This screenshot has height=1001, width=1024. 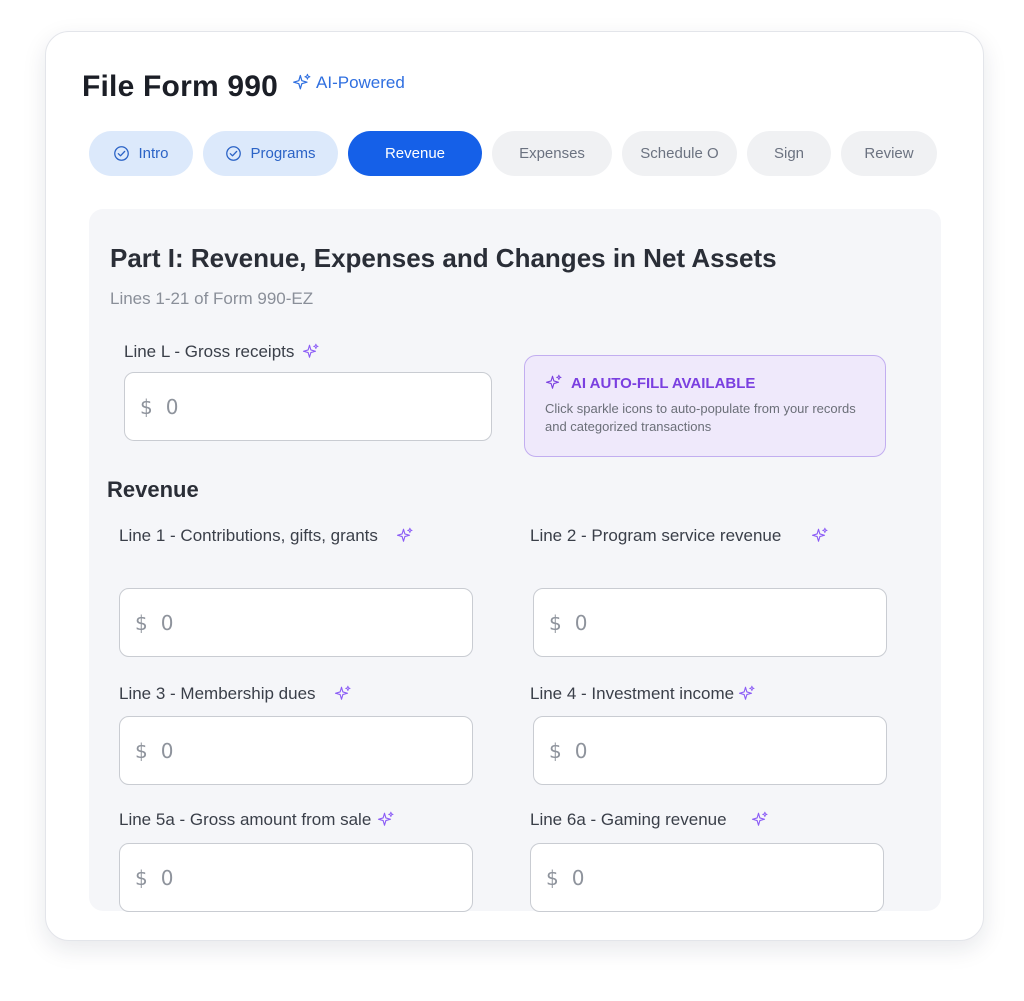 I want to click on line-5a-label: Line 5a - Gross amount from sale, so click(x=257, y=820).